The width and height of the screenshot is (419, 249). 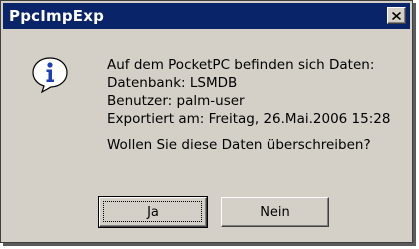 What do you see at coordinates (176, 101) in the screenshot?
I see `message-line: Benutzer: palm-user` at bounding box center [176, 101].